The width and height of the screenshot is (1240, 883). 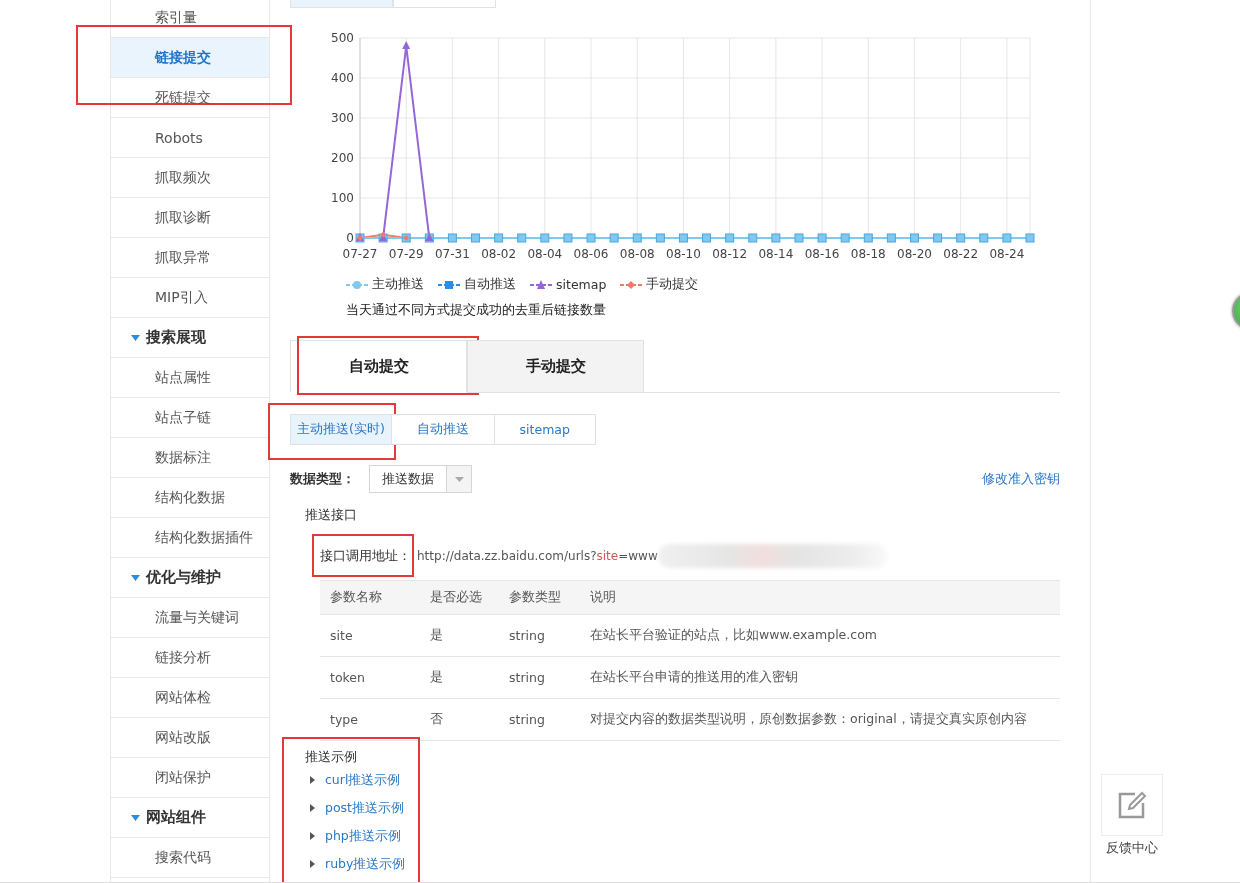 What do you see at coordinates (342, 198) in the screenshot?
I see `axis-label: 100` at bounding box center [342, 198].